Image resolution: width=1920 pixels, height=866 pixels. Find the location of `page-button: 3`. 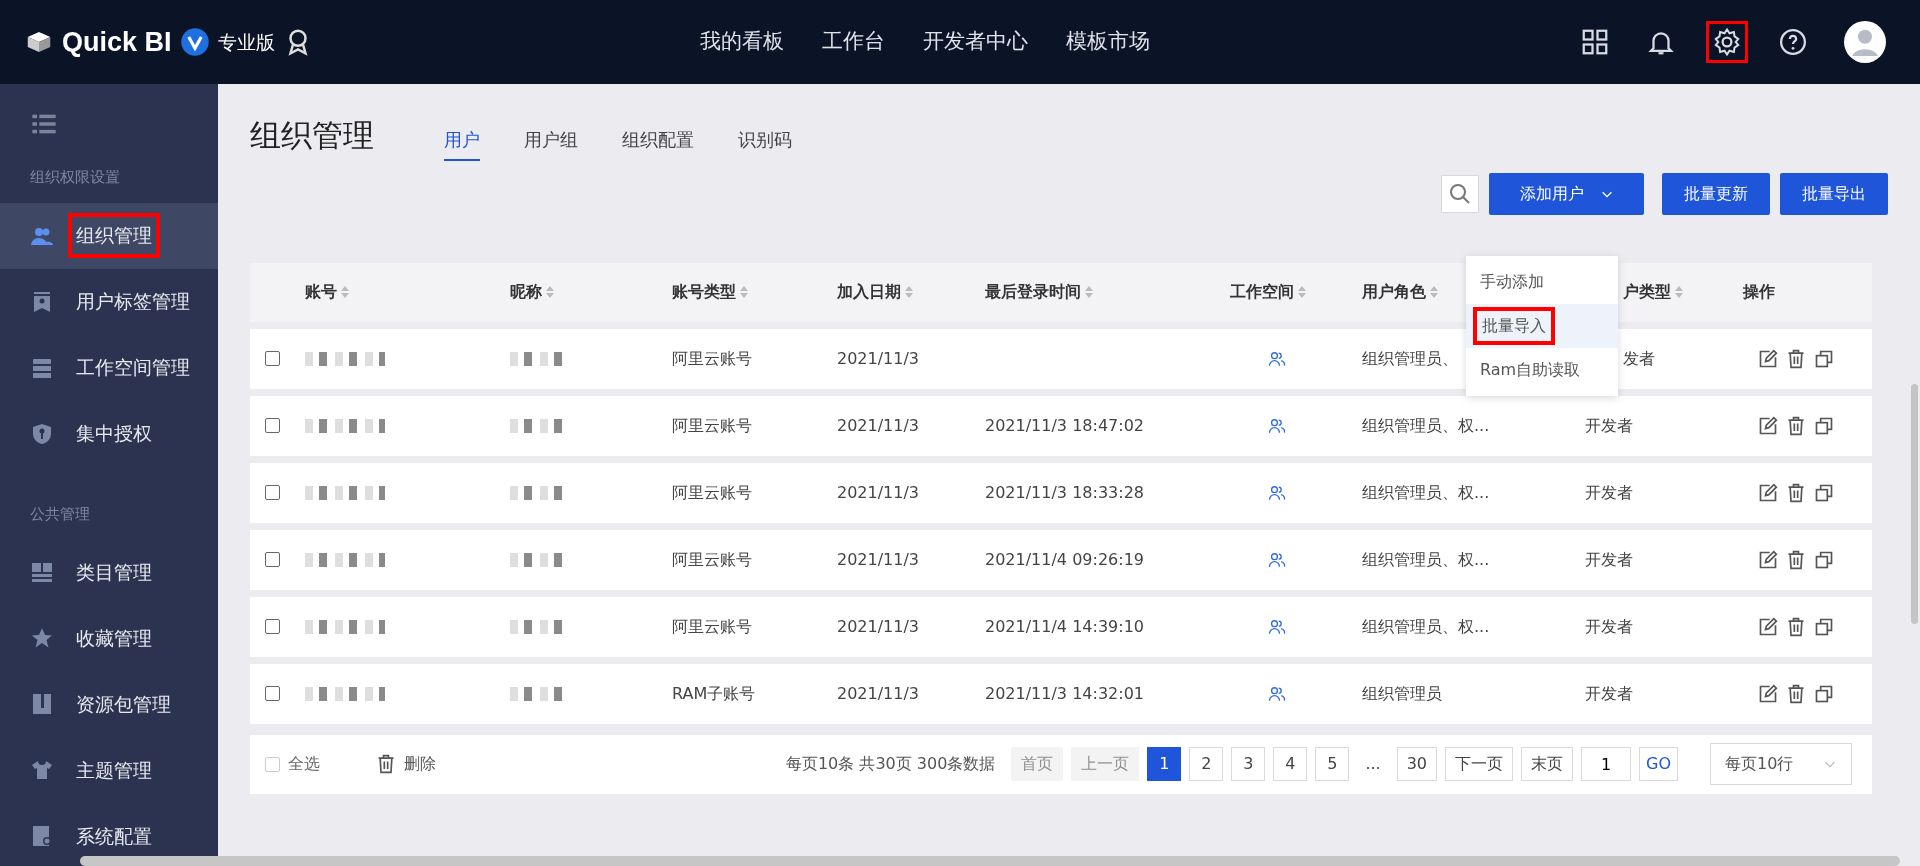

page-button: 3 is located at coordinates (1248, 764).